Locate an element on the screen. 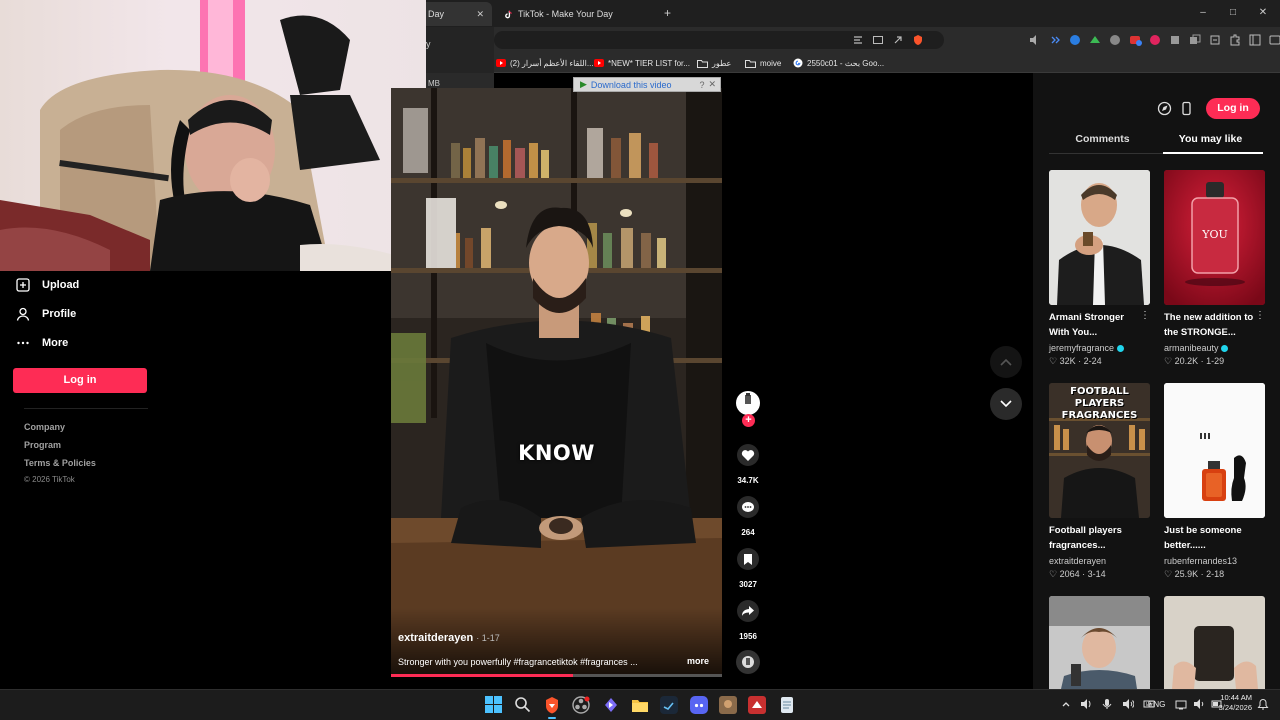 The width and height of the screenshot is (1280, 720). extension-green-icon is located at coordinates (1095, 40).